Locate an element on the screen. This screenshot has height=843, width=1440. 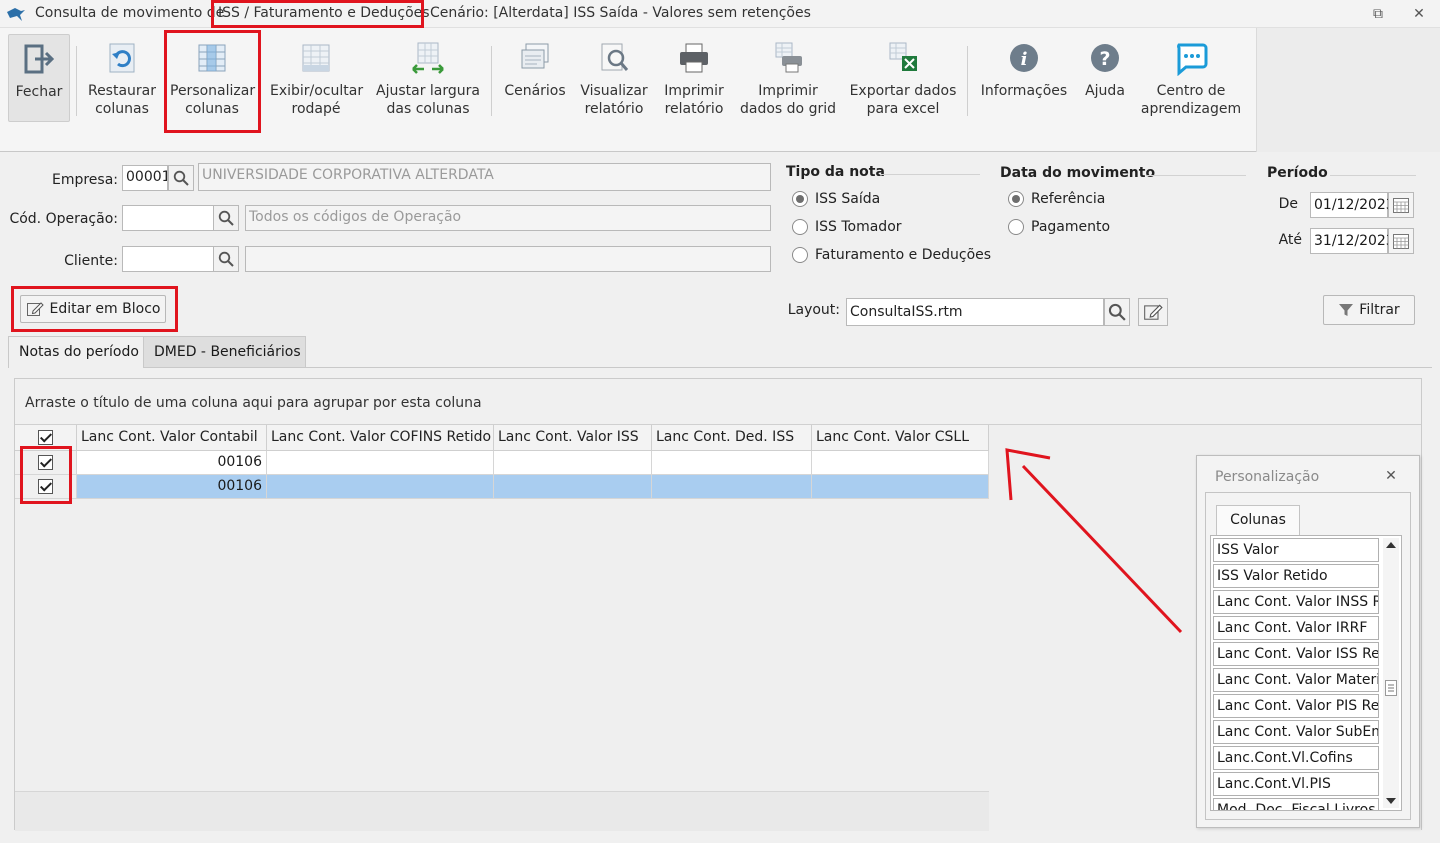
client-input is located at coordinates (168, 259).